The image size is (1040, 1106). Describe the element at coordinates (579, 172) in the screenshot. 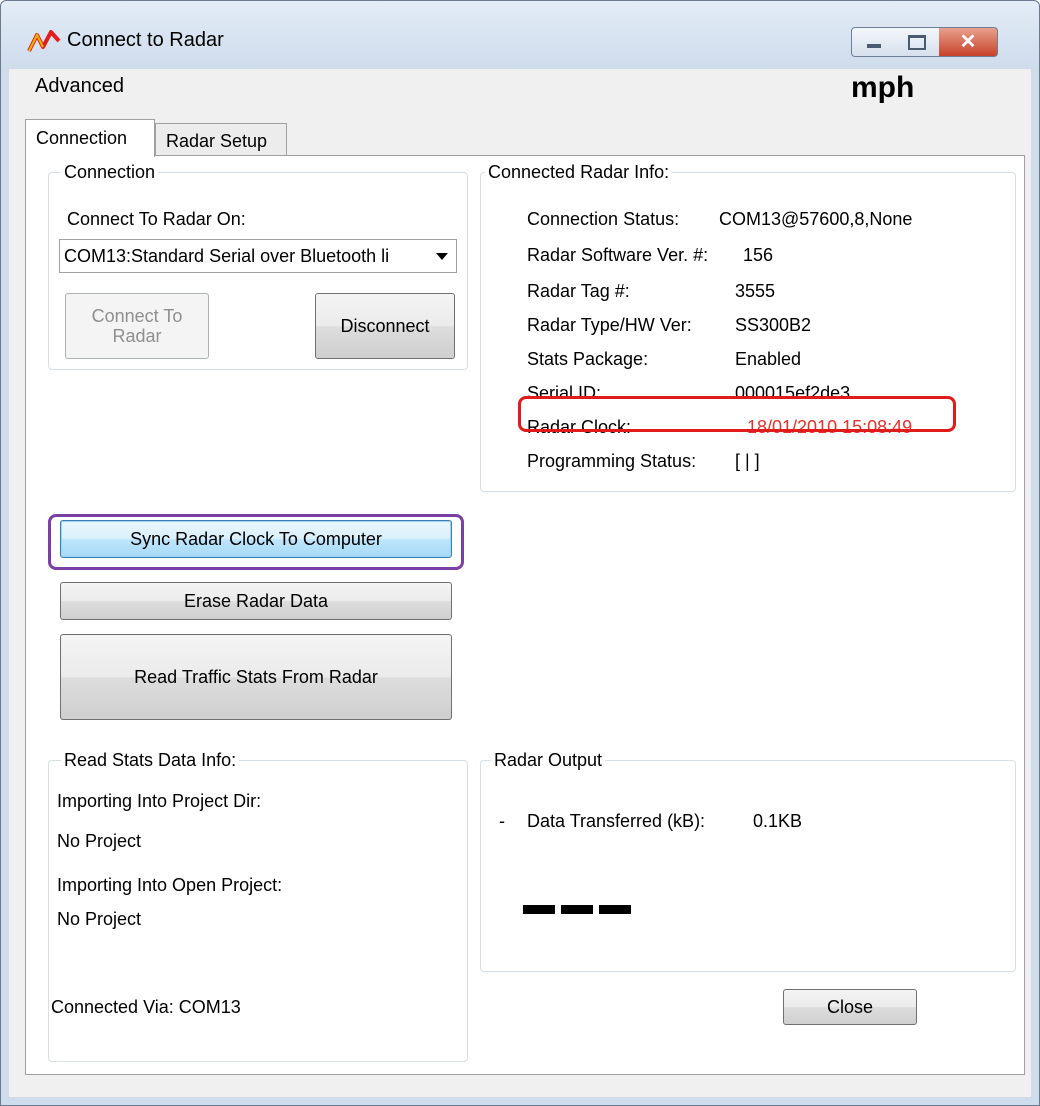

I see `radar-info-legend: Connected Radar Info:` at that location.